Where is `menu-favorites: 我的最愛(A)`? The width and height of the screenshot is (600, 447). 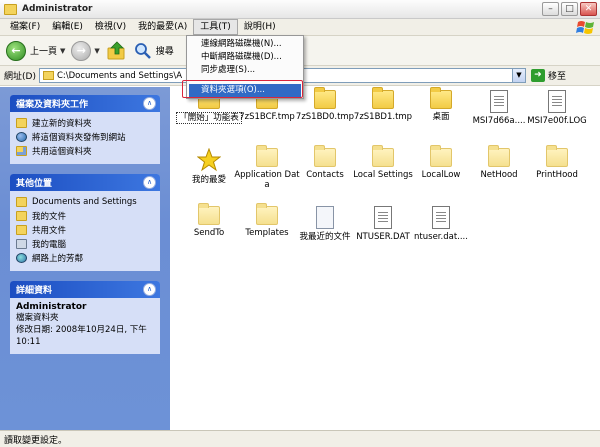
menu-favorites: 我的最愛(A) is located at coordinates (162, 27).